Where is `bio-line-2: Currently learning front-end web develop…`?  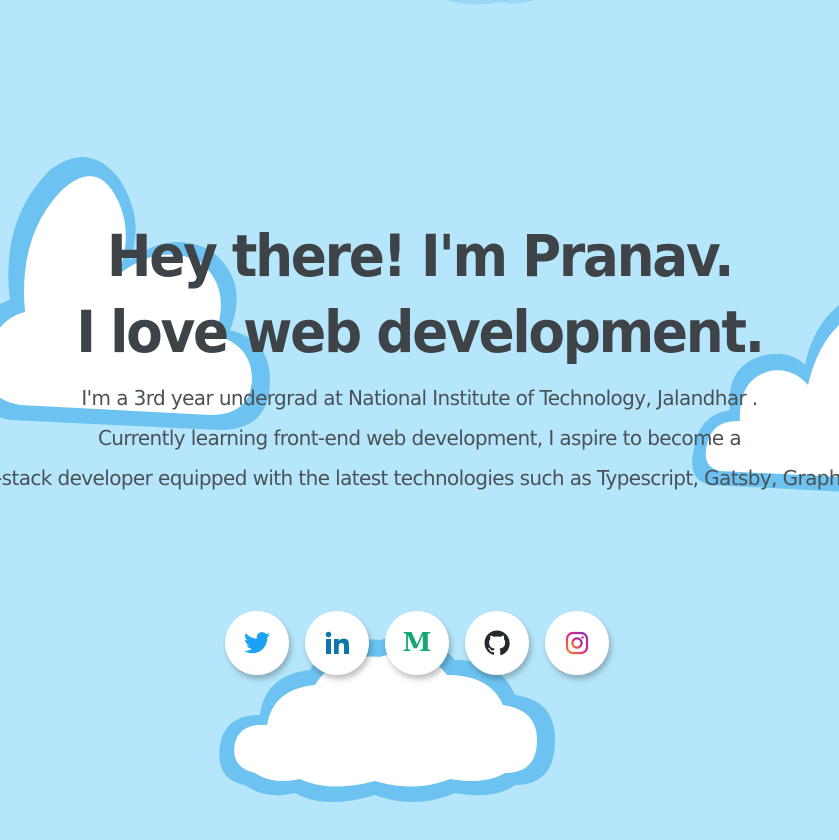 bio-line-2: Currently learning front-end web develop… is located at coordinates (419, 438).